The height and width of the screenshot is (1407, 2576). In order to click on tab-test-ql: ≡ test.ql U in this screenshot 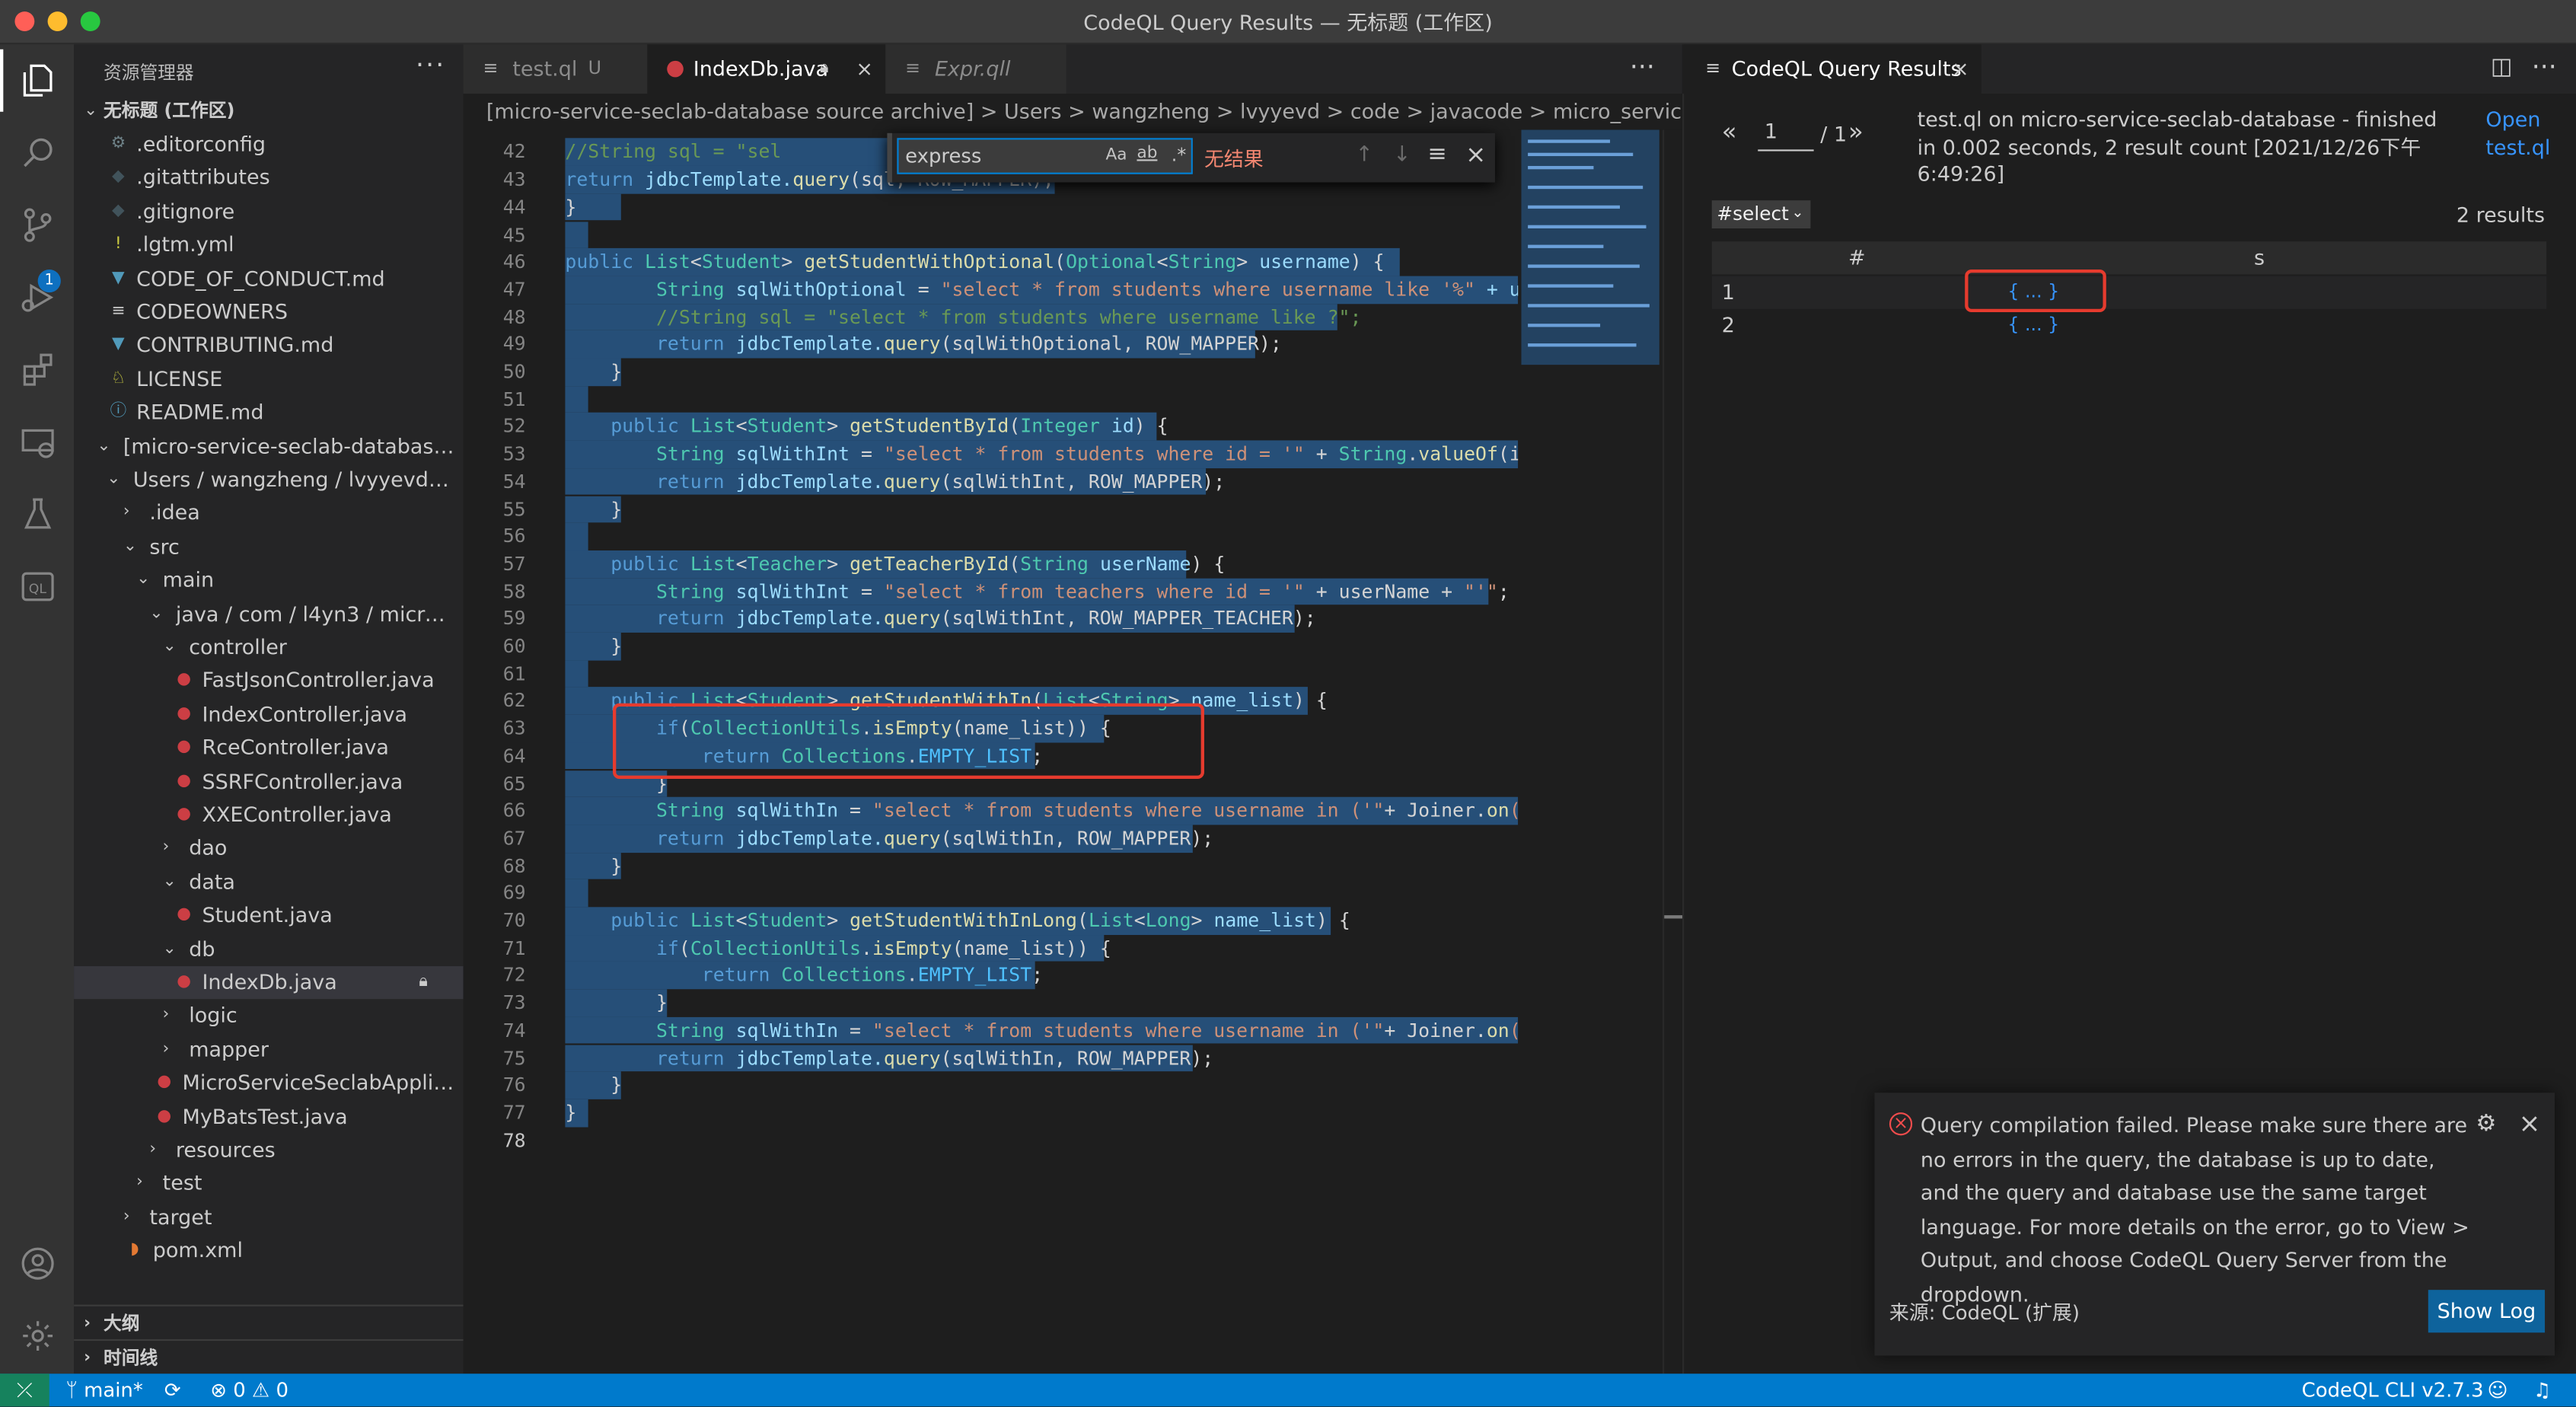, I will do `click(555, 69)`.